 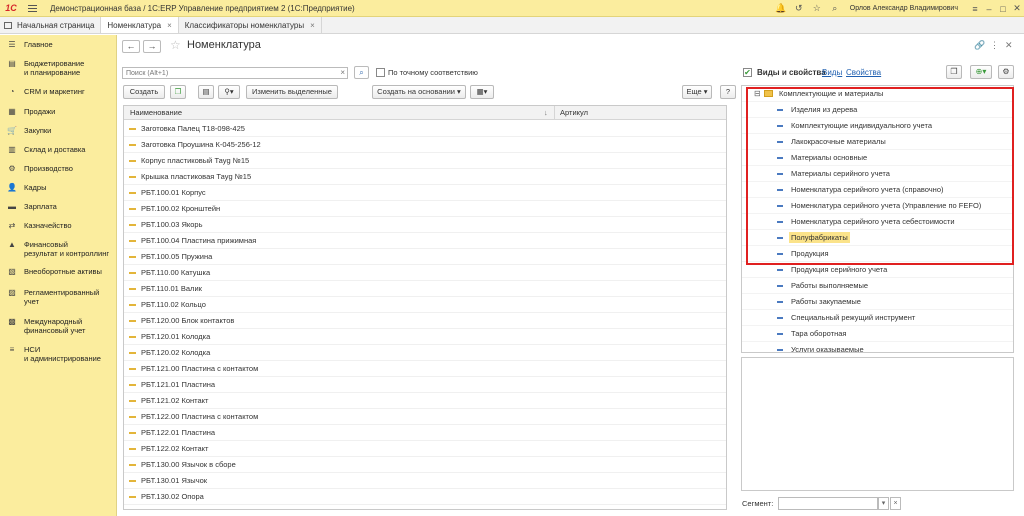 I want to click on table-row: Заготовка Проушина К-045-256-12, so click(x=425, y=145).